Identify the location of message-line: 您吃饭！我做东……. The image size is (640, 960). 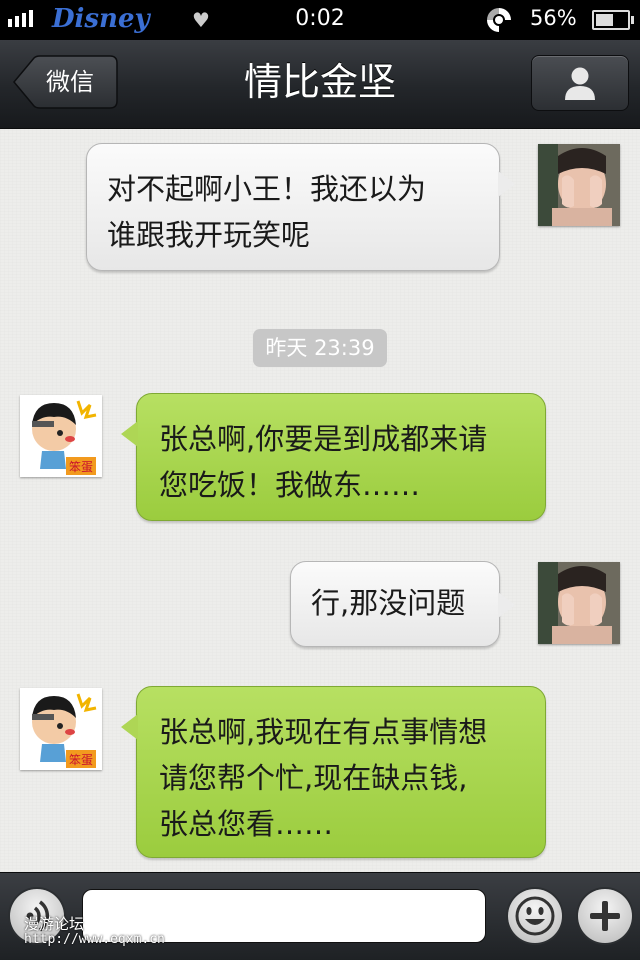
(290, 485).